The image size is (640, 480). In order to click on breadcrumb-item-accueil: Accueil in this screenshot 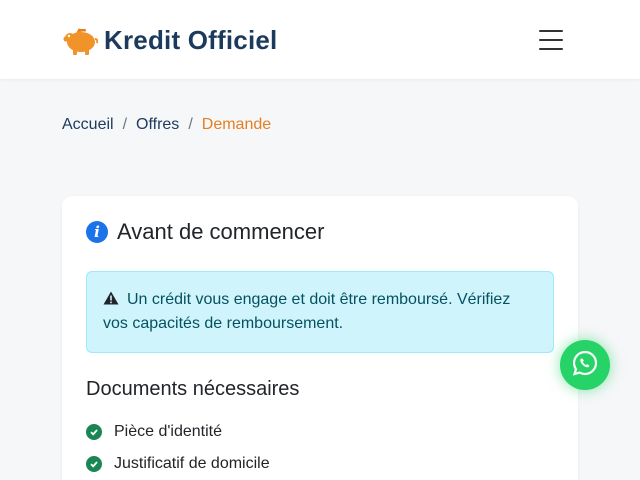, I will do `click(88, 125)`.